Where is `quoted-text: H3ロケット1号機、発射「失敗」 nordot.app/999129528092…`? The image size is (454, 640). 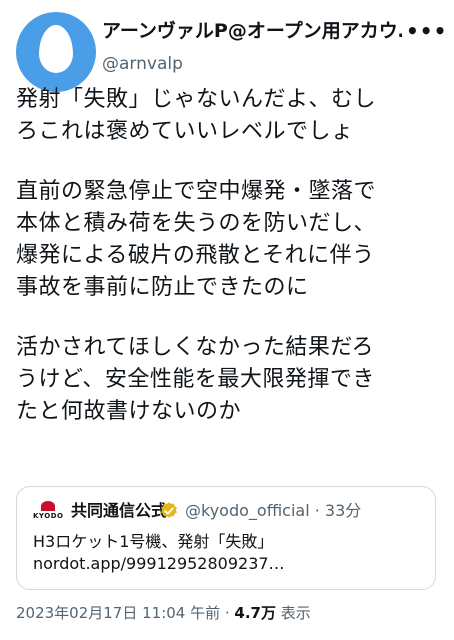 quoted-text: H3ロケット1号機、発射「失敗」 nordot.app/999129528092… is located at coordinates (228, 553).